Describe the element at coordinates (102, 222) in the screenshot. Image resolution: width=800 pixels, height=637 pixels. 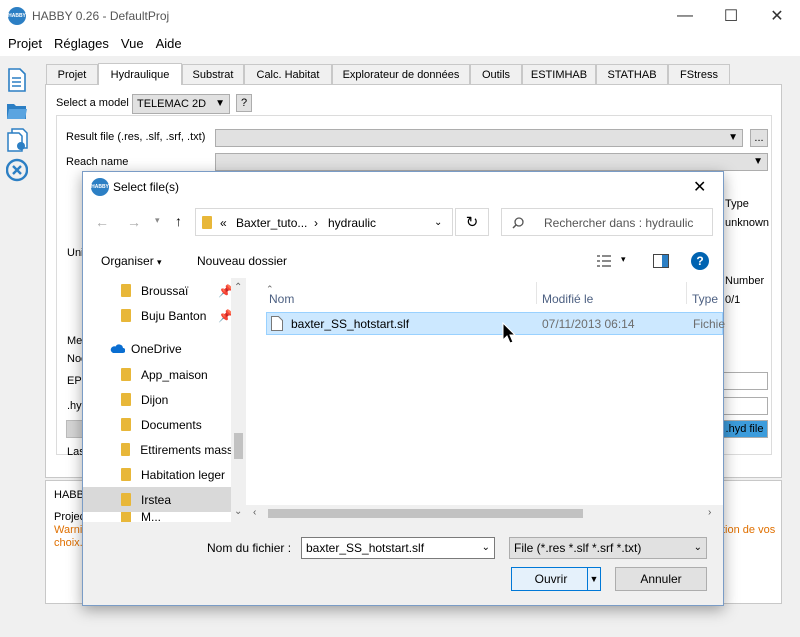
I see `back-arrow-icon: ←` at that location.